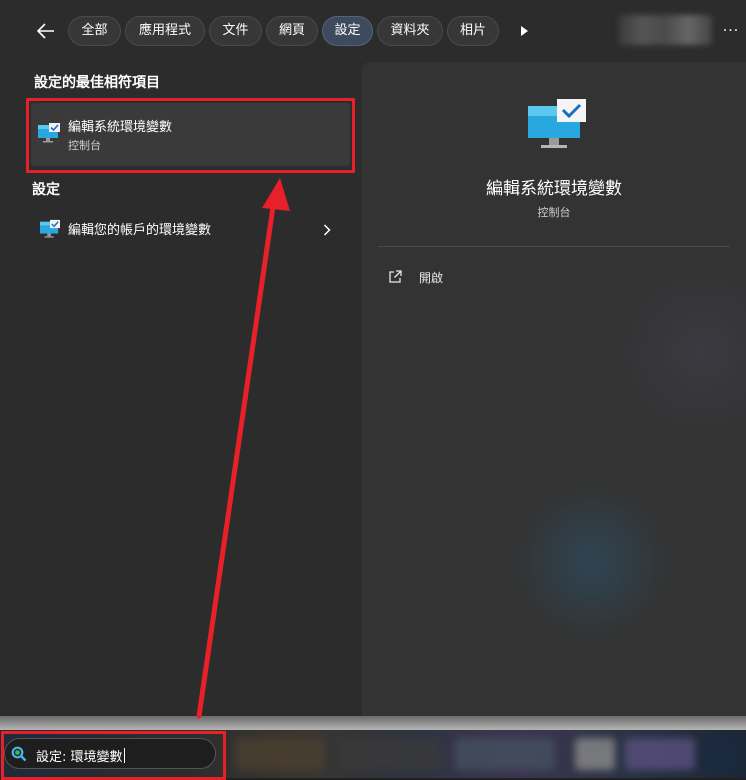 This screenshot has height=780, width=746. Describe the element at coordinates (554, 212) in the screenshot. I see `preview-subtitle: 控制台` at that location.